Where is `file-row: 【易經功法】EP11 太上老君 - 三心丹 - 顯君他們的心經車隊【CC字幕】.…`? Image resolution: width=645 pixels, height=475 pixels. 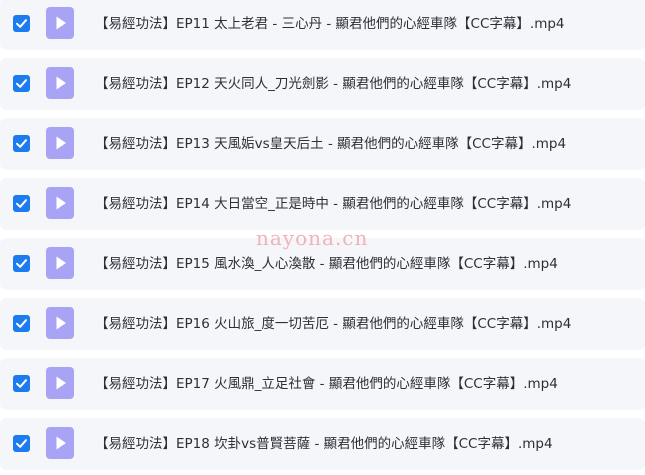
file-row: 【易經功法】EP11 太上老君 - 三心丹 - 顯君他們的心經車隊【CC字幕】.… is located at coordinates (322, 25).